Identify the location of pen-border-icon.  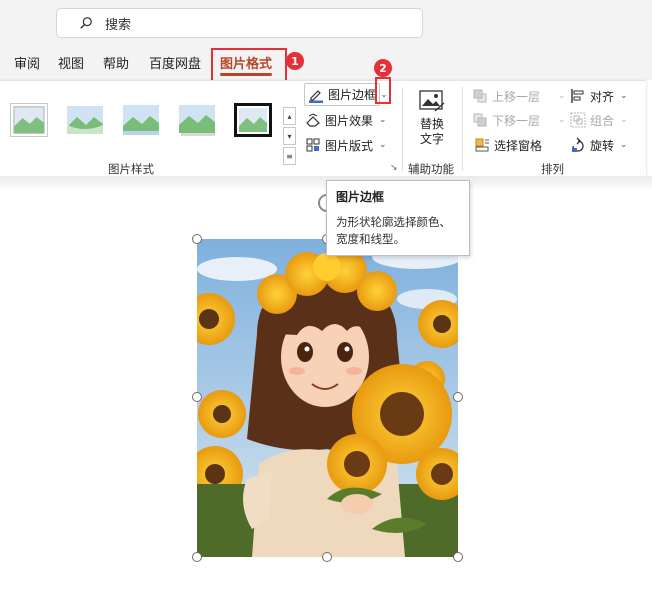
(316, 95).